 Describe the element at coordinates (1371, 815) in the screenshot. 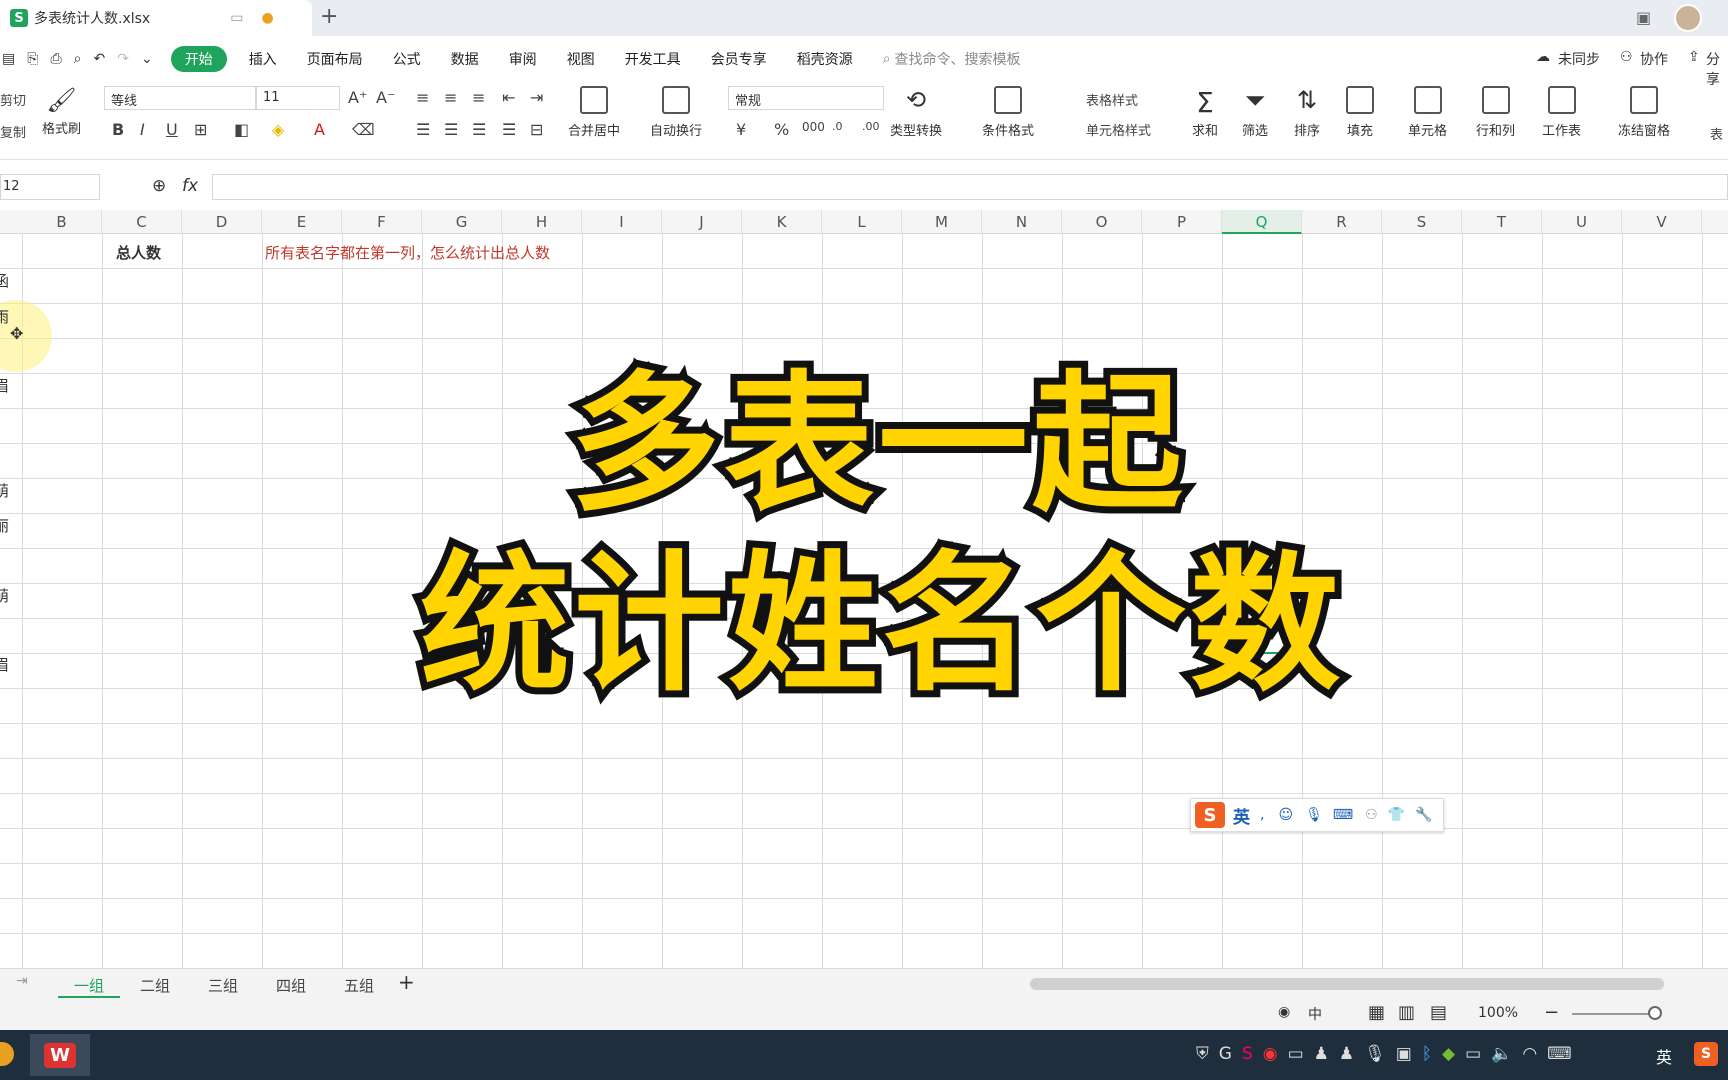

I see `user-icon: ⚇` at that location.